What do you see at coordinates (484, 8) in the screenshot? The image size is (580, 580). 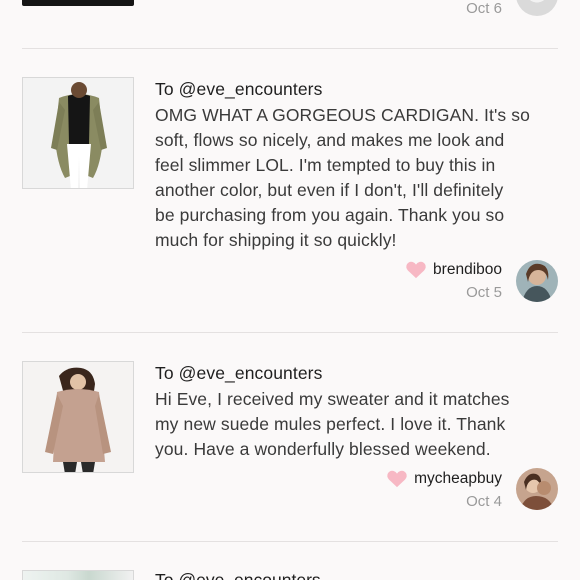 I see `review-date: Oct 6` at bounding box center [484, 8].